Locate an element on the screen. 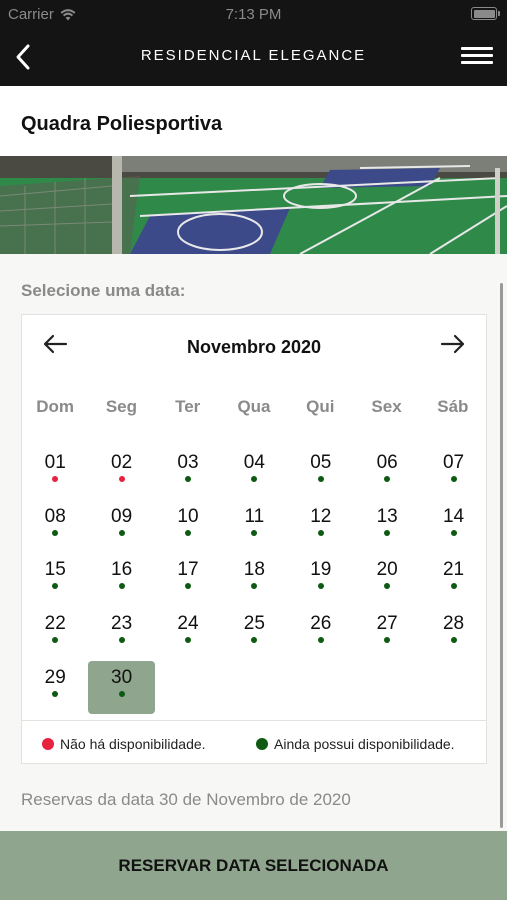 This screenshot has width=507, height=900. calendar-month-label: Novembro 2020 is located at coordinates (254, 347).